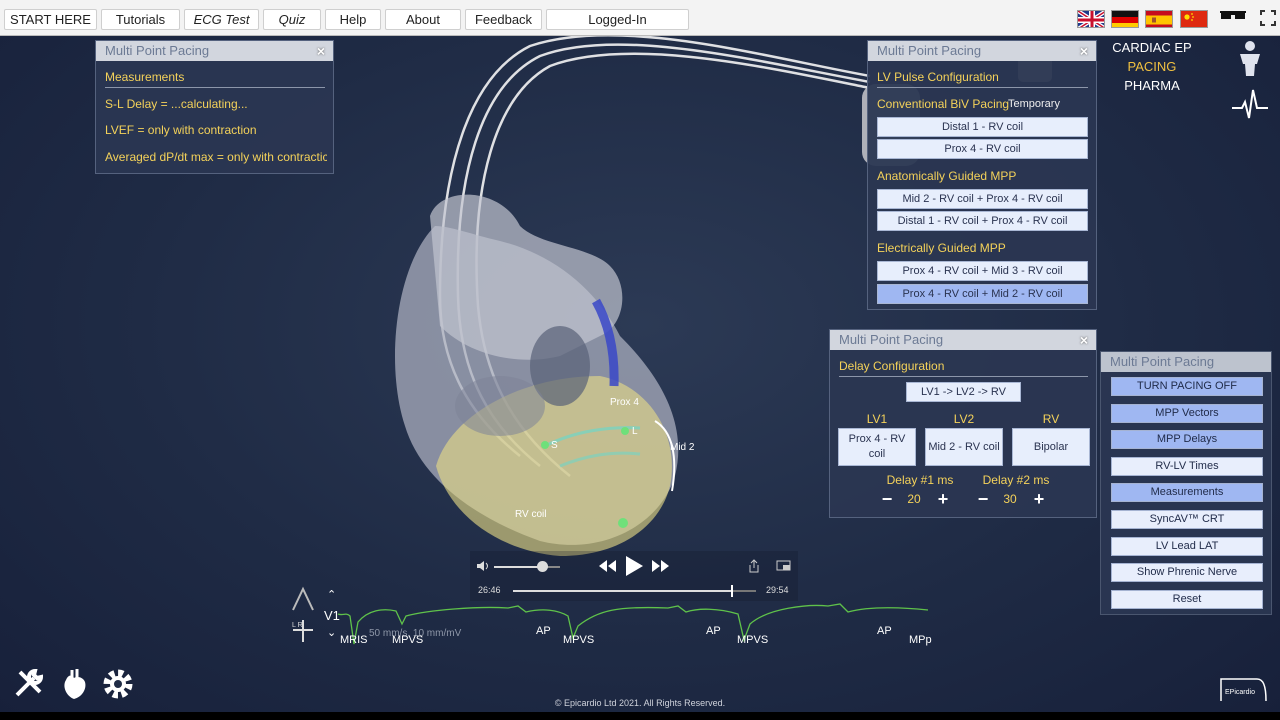 The height and width of the screenshot is (720, 1280). What do you see at coordinates (877, 447) in the screenshot?
I see `lv1-select-button: Prox 4 - RV coil` at bounding box center [877, 447].